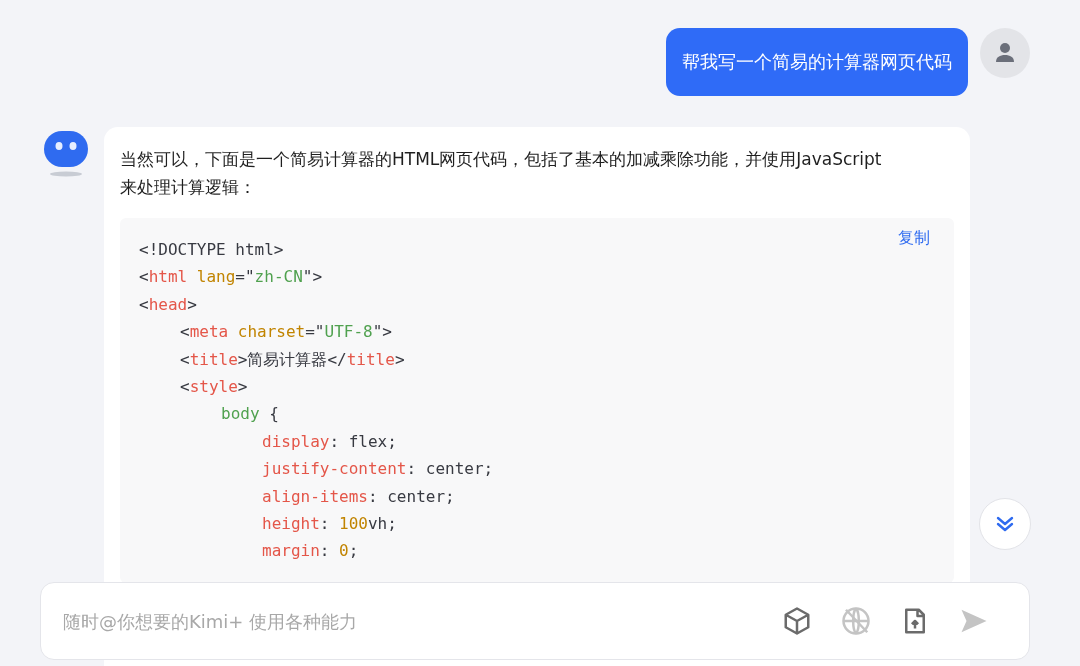 The height and width of the screenshot is (666, 1080). I want to click on user-message: 帮我写一个简易的计算器网页代码, so click(817, 62).